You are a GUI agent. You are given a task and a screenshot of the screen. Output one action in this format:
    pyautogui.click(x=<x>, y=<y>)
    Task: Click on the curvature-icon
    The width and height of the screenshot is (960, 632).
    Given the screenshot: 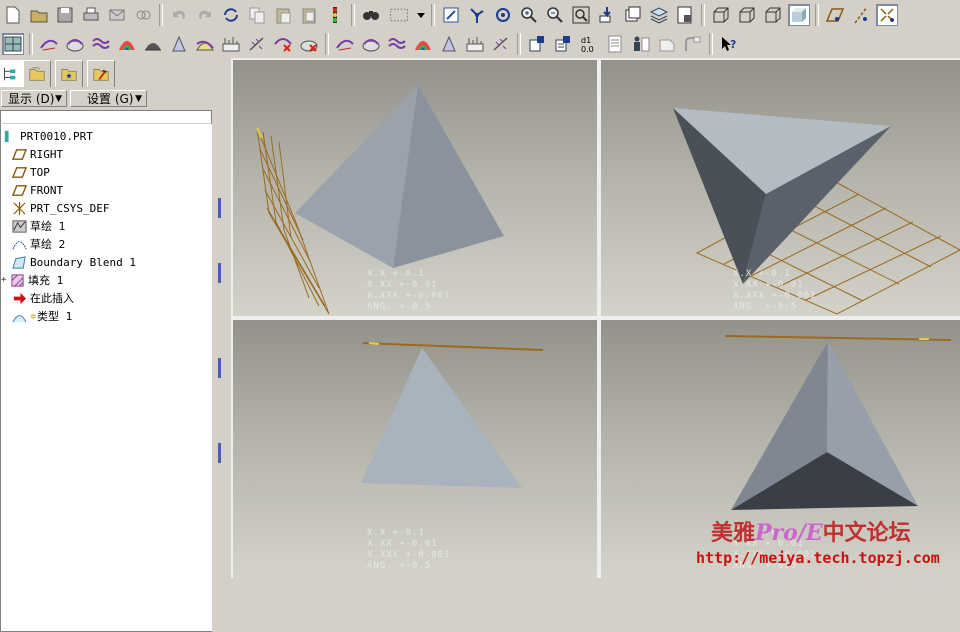 What is the action you would take?
    pyautogui.click(x=49, y=44)
    